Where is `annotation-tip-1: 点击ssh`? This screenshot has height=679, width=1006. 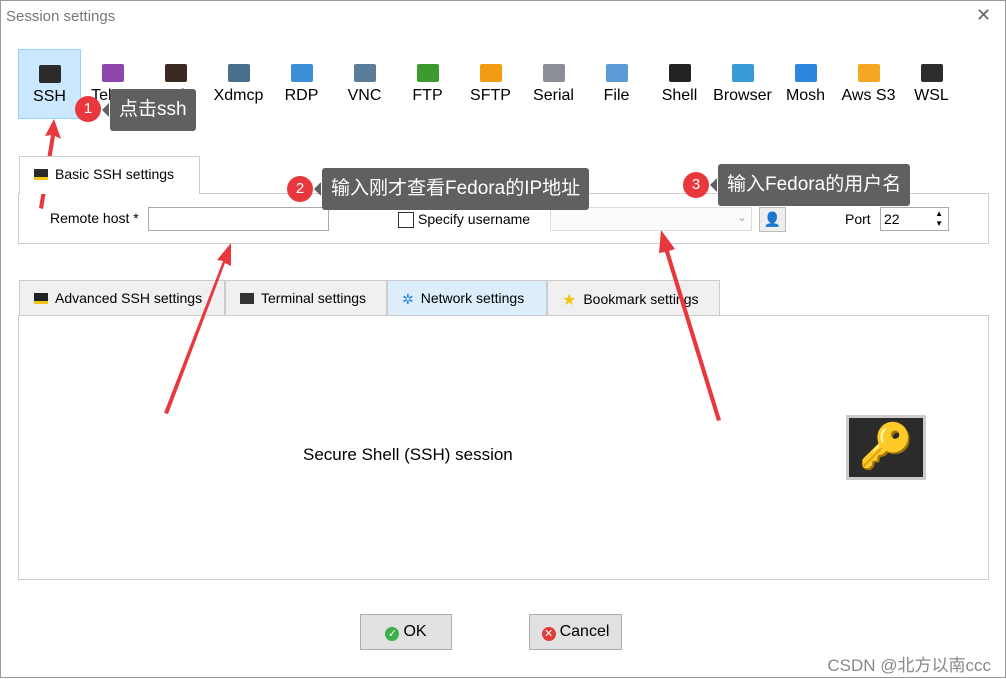
annotation-tip-1: 点击ssh is located at coordinates (149, 110).